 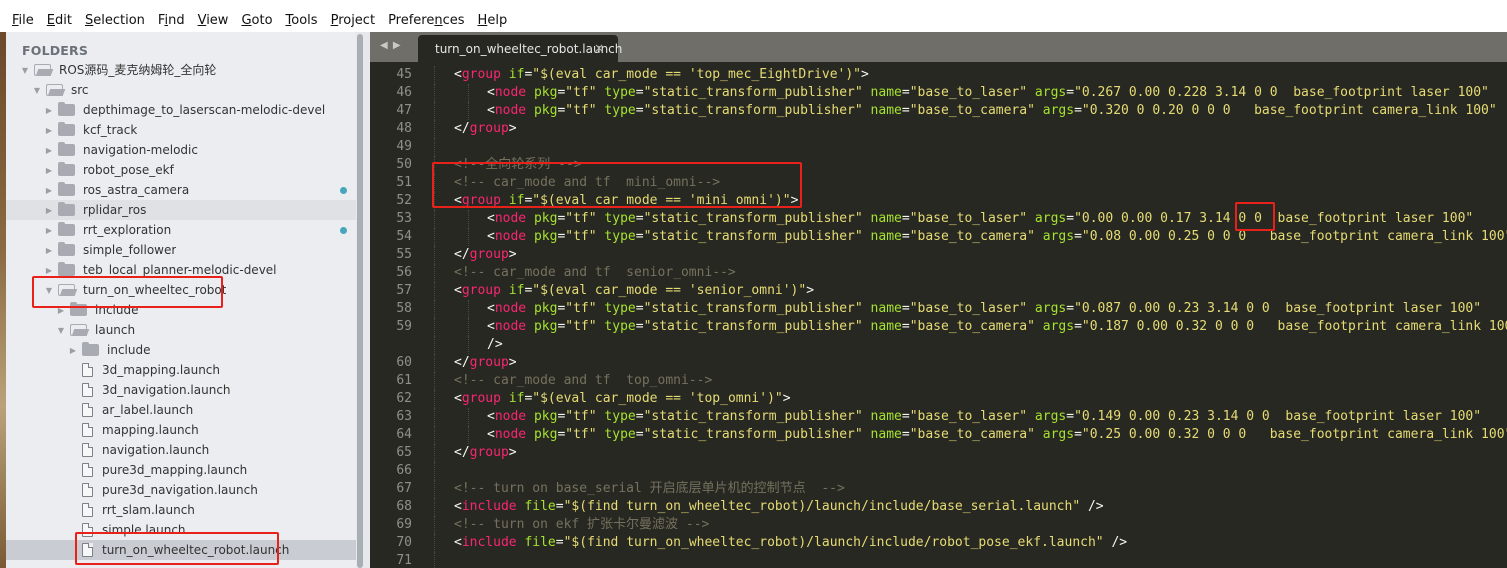 What do you see at coordinates (938, 183) in the screenshot?
I see `code-line: 51 <!-- car_mode and tf mini_omni-->` at bounding box center [938, 183].